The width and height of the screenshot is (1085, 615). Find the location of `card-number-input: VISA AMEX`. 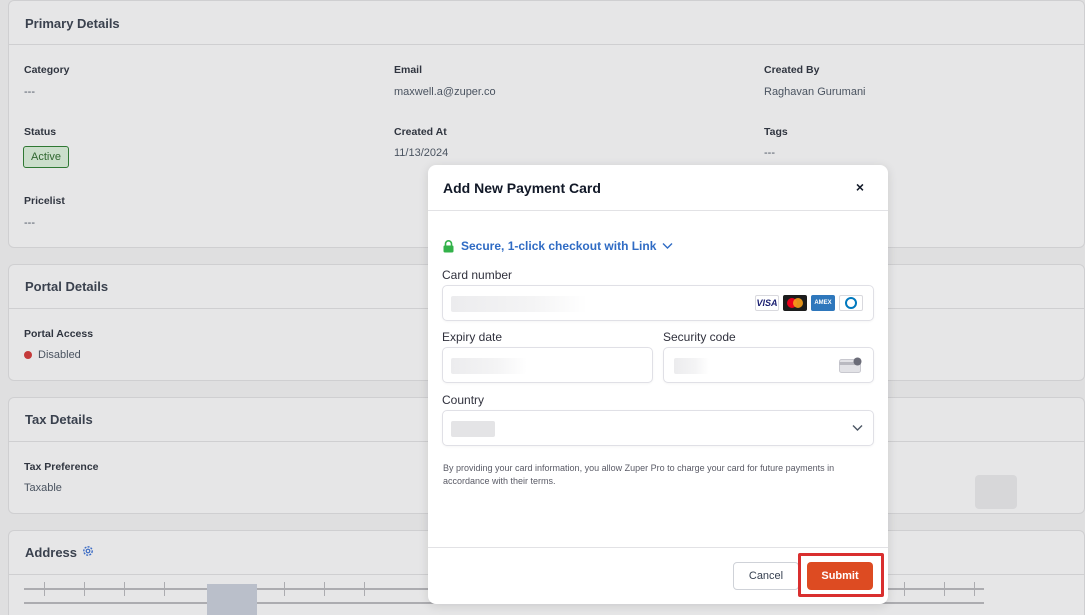

card-number-input: VISA AMEX is located at coordinates (658, 303).